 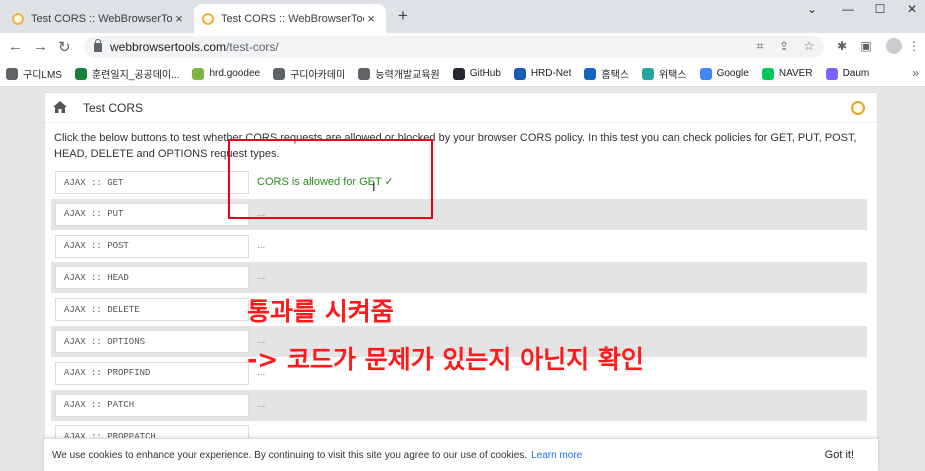 I want to click on maximize-button: ☐, so click(x=880, y=10).